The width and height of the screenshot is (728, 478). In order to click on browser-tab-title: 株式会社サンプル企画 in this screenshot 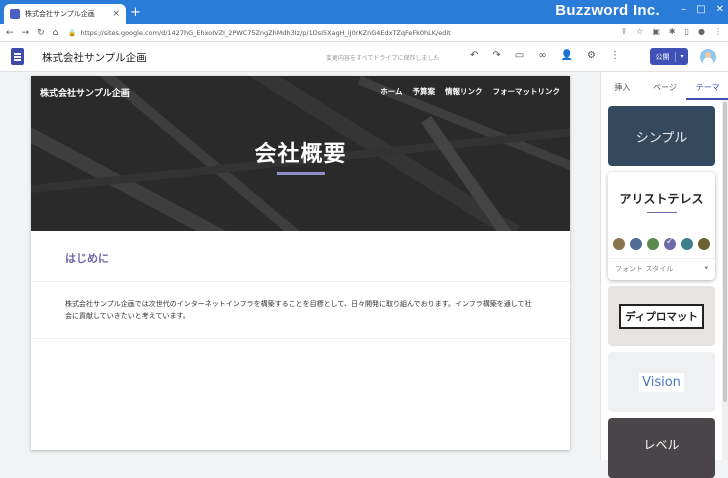, I will do `click(60, 14)`.